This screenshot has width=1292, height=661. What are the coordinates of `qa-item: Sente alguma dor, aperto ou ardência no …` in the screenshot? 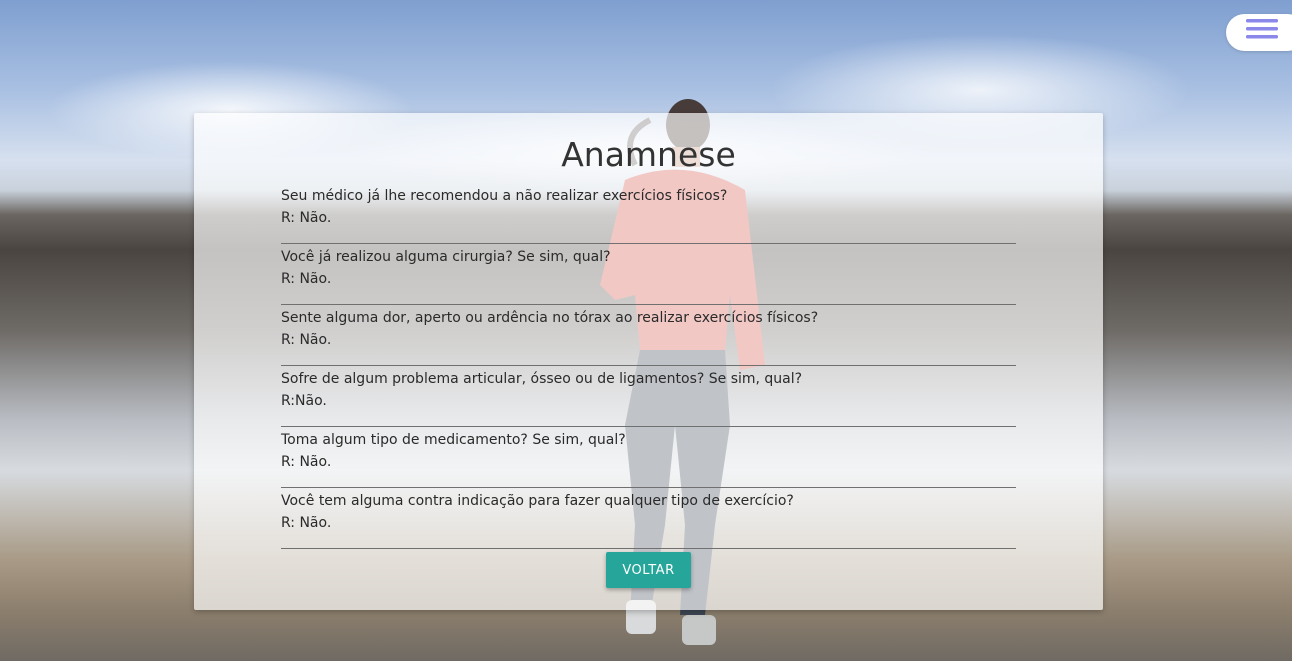 It's located at (648, 335).